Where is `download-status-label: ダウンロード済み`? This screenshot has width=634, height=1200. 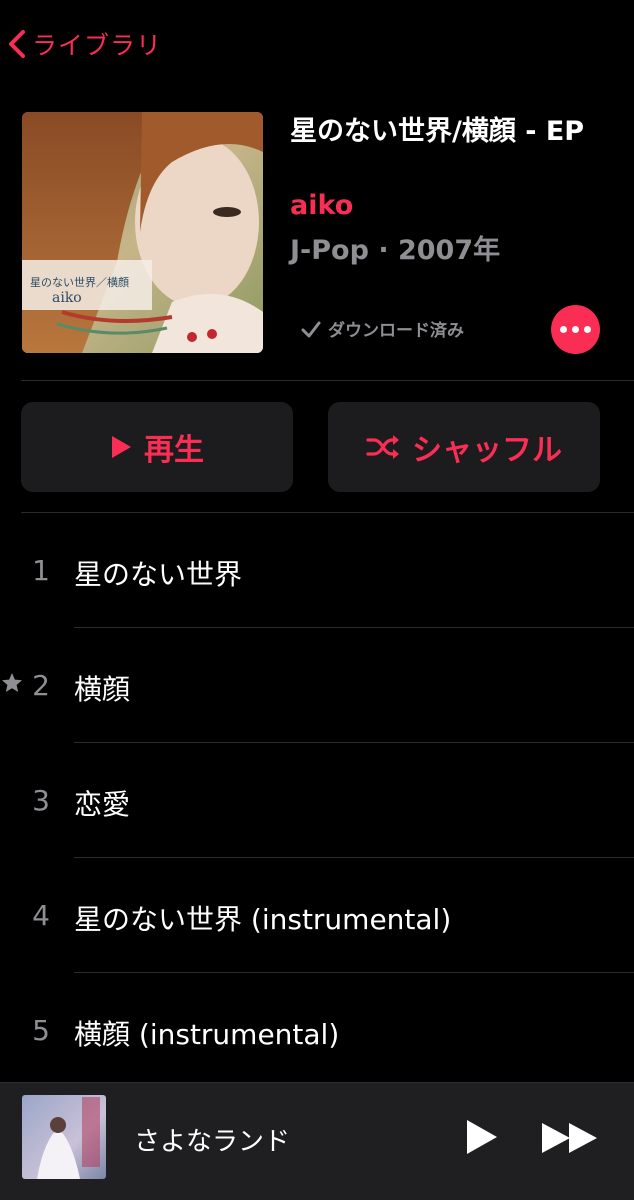 download-status-label: ダウンロード済み is located at coordinates (396, 331).